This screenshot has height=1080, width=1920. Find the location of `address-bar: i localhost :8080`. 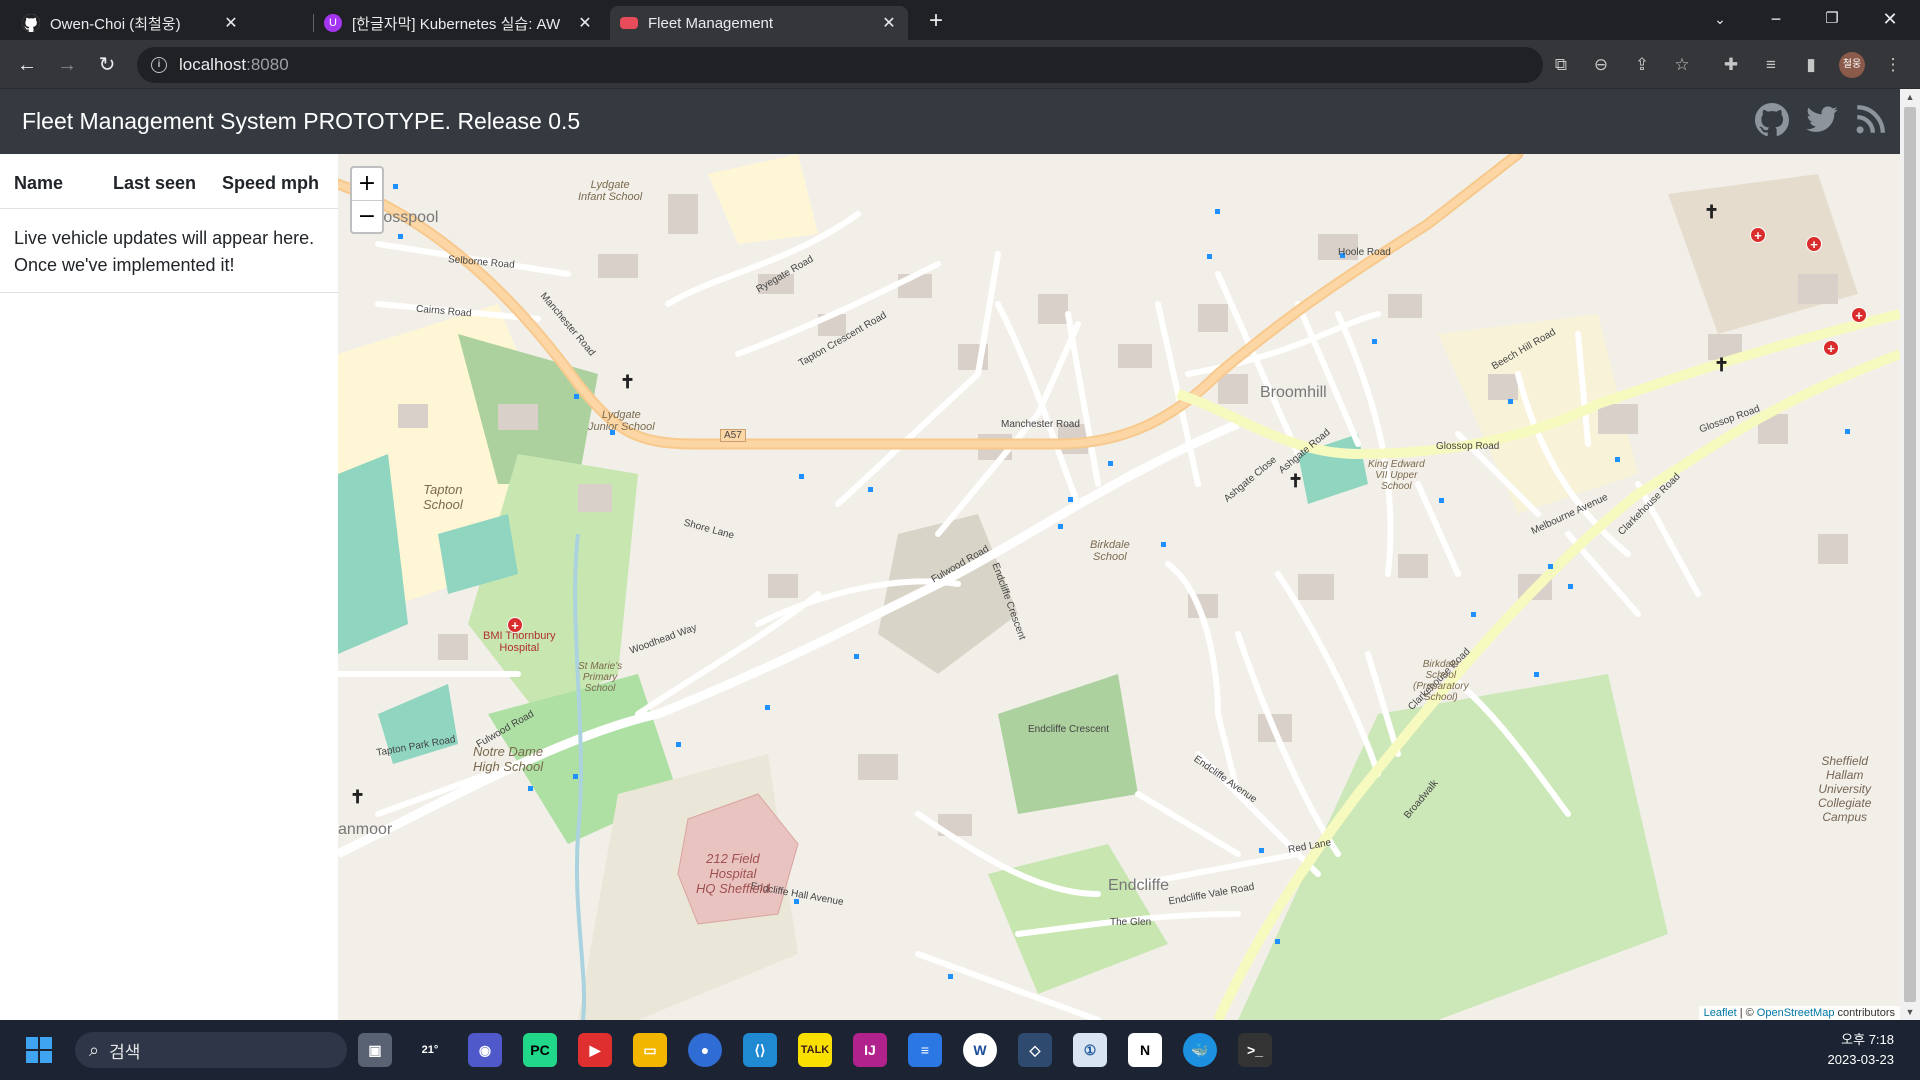

address-bar: i localhost :8080 is located at coordinates (840, 65).